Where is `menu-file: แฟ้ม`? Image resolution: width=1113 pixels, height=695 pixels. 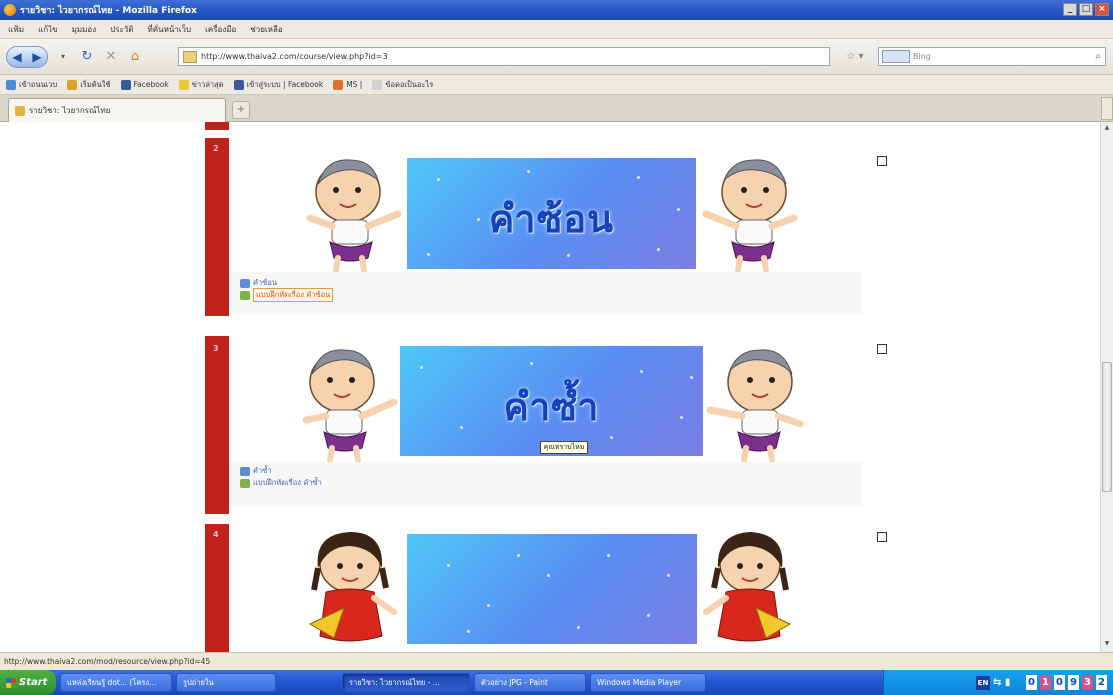 menu-file: แฟ้ม is located at coordinates (16, 29).